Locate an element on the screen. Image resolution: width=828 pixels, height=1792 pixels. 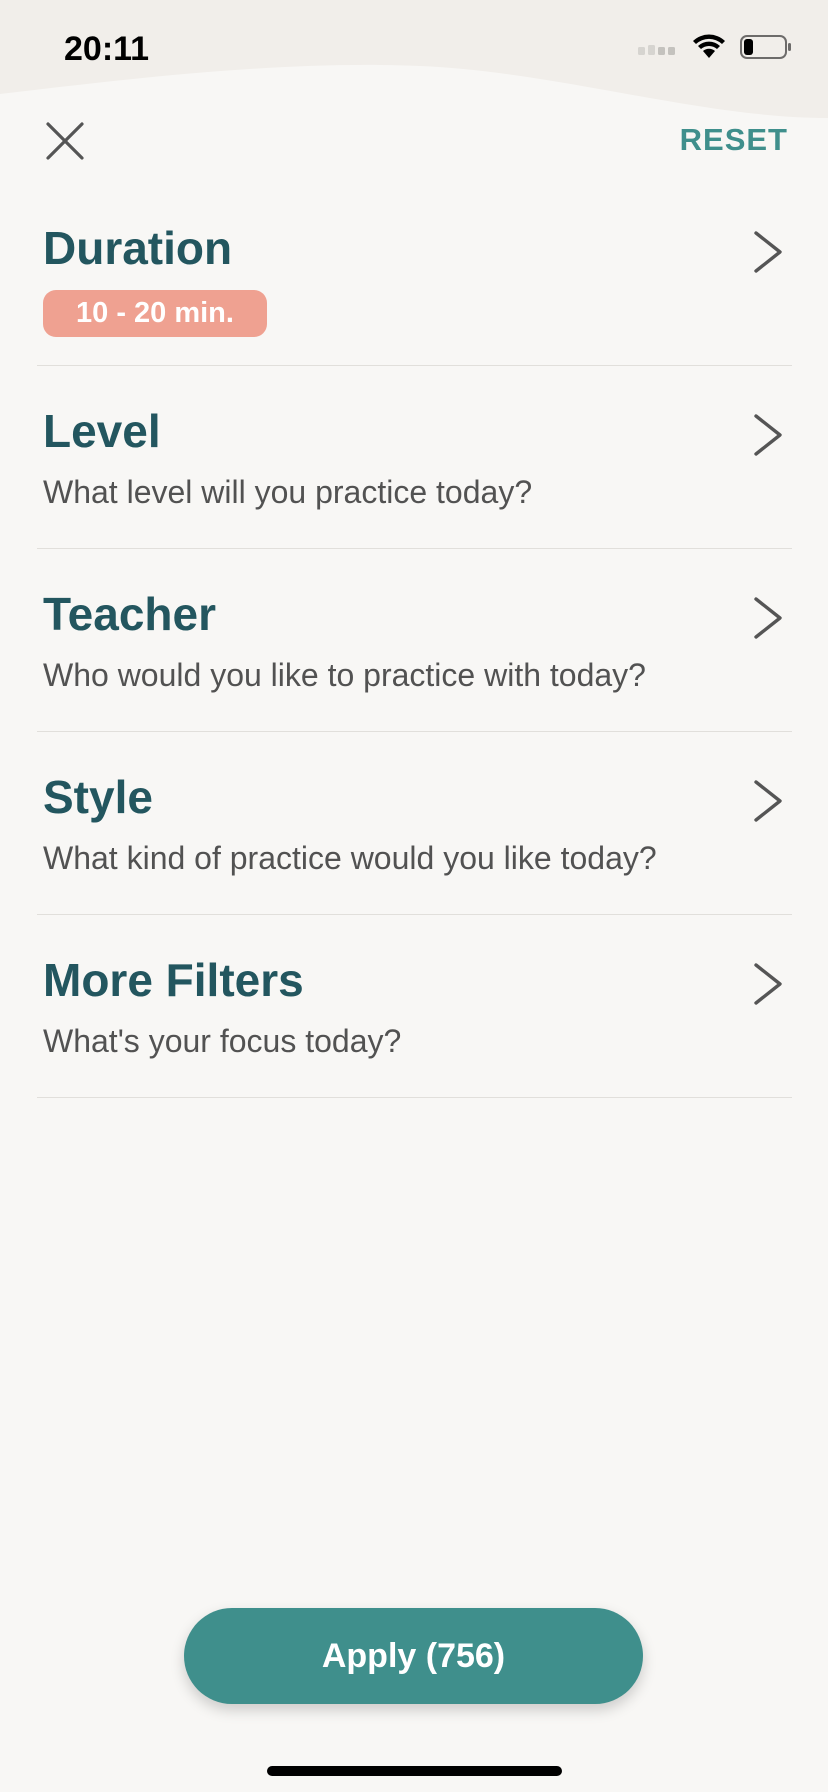
filter-subtitle: What's your focus today? is located at coordinates (222, 1041).